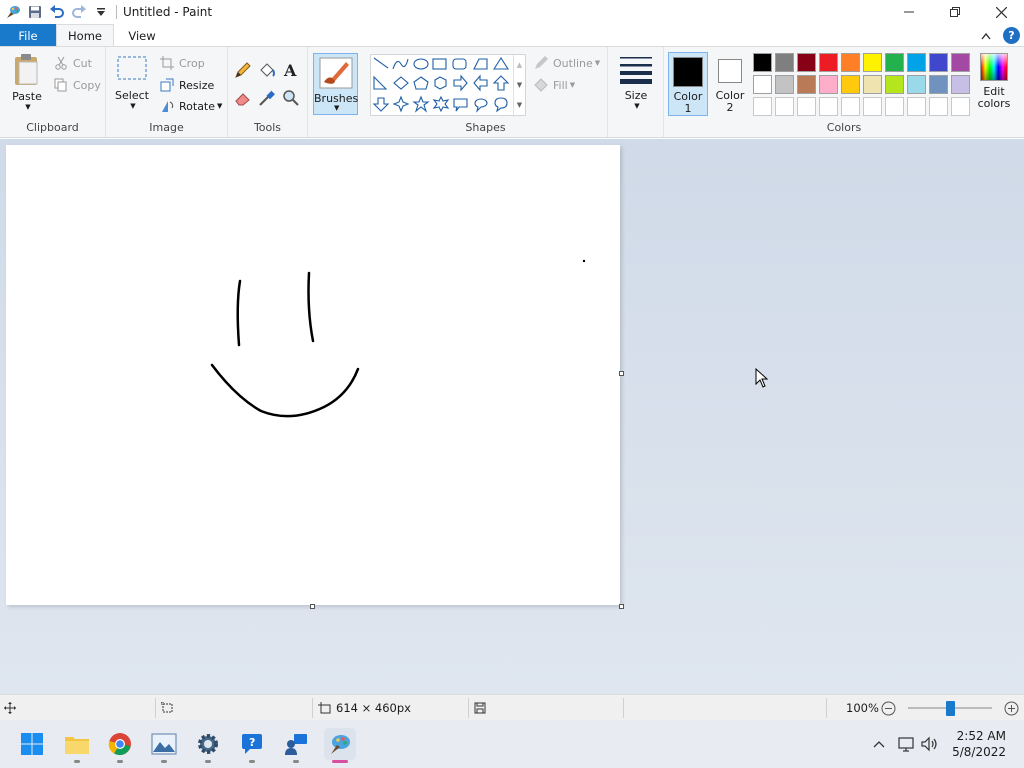 The image size is (1024, 768). I want to click on svg-text: A, so click(290, 70).